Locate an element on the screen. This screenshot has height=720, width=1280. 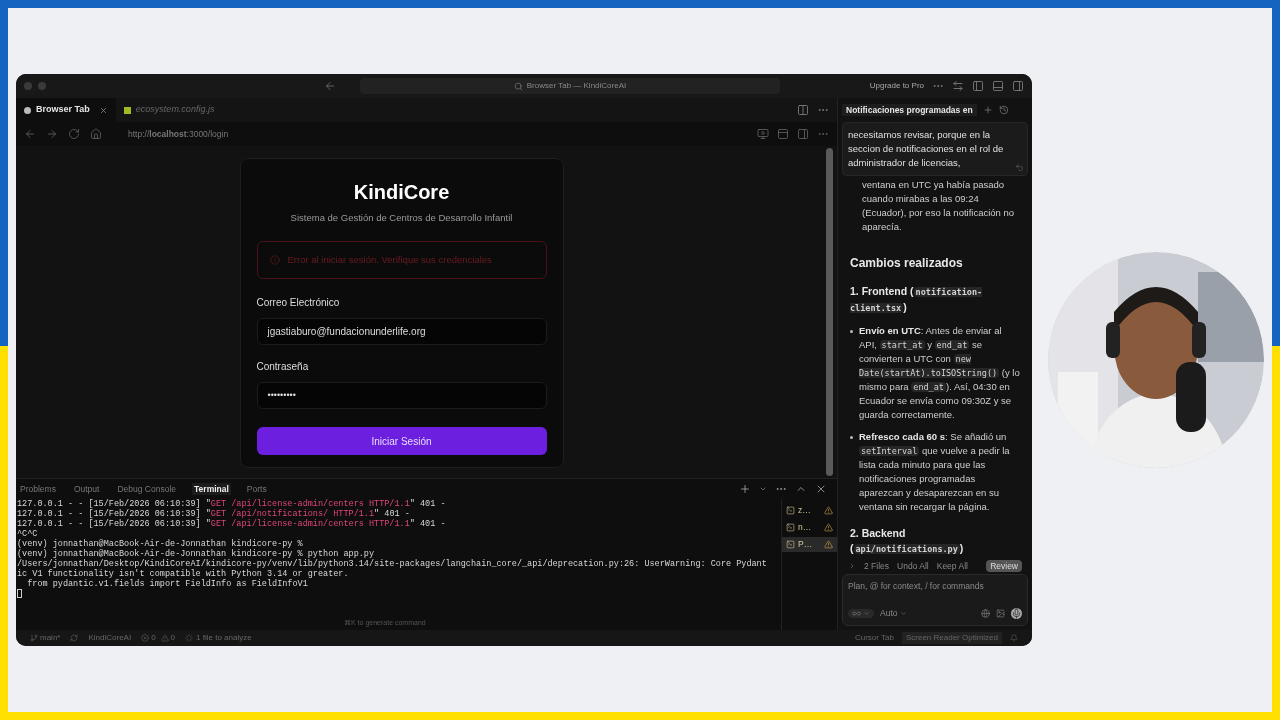
terminal-line: ^C^C is located at coordinates (28, 534).